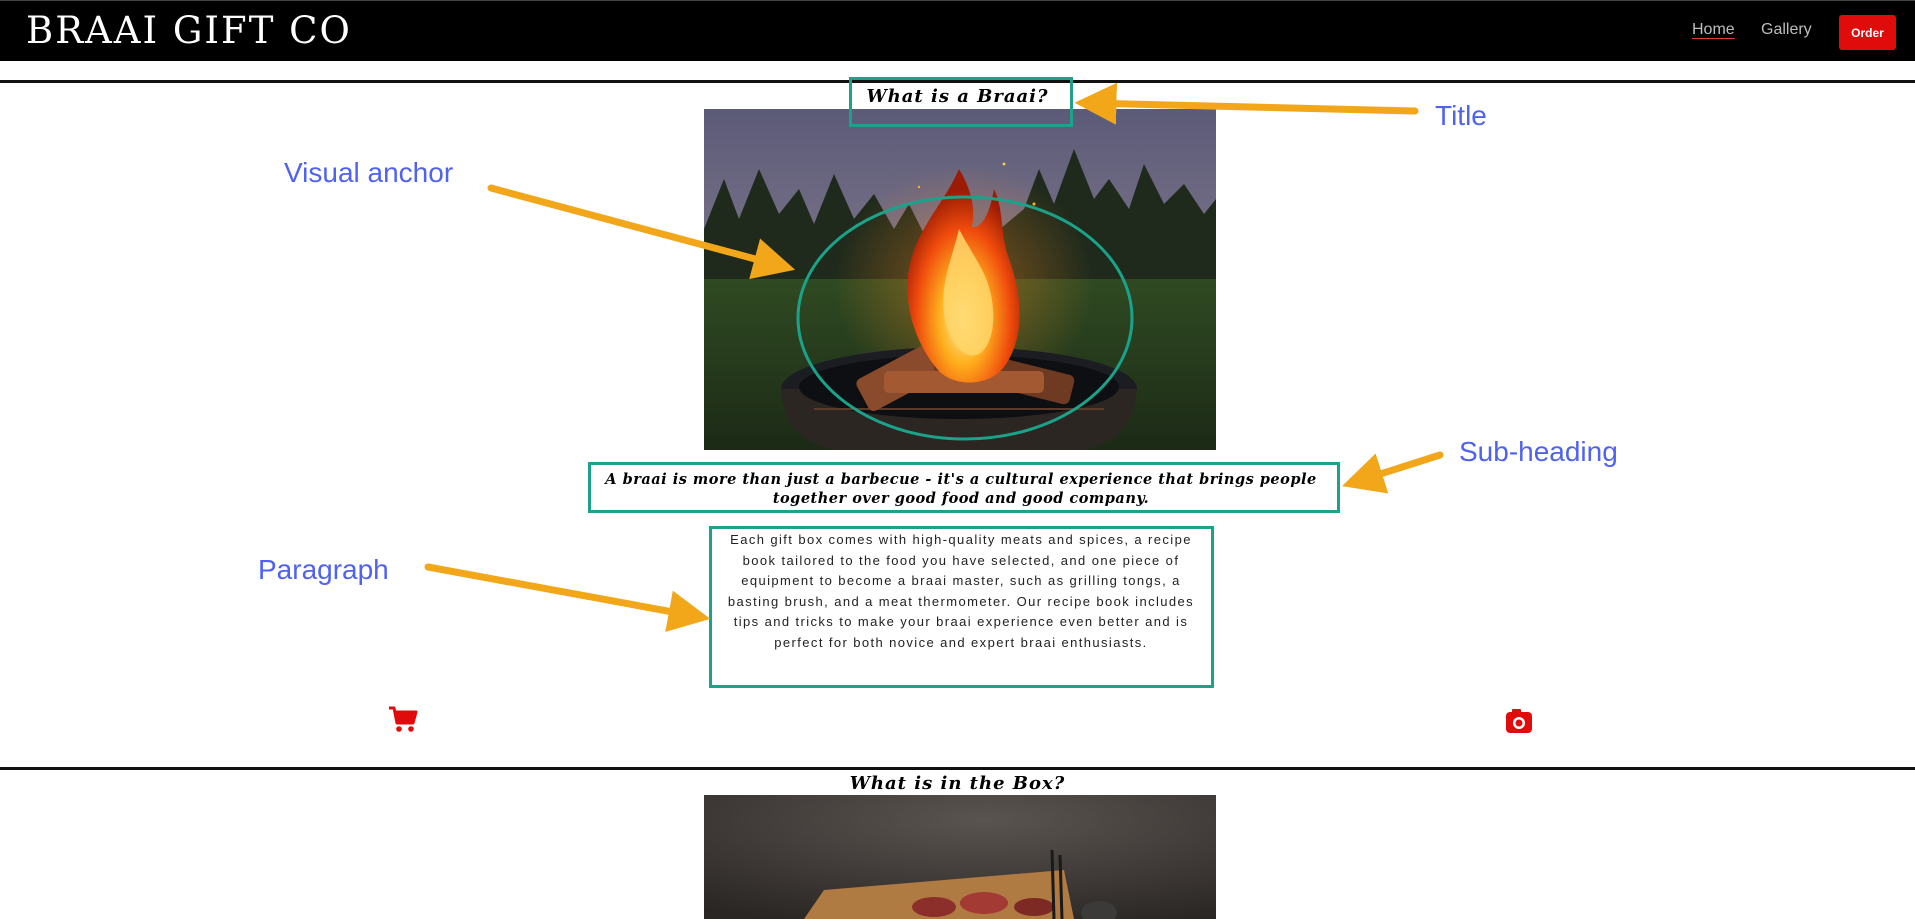 The width and height of the screenshot is (1915, 919). Describe the element at coordinates (1246, 103) in the screenshot. I see `title-arrow` at that location.